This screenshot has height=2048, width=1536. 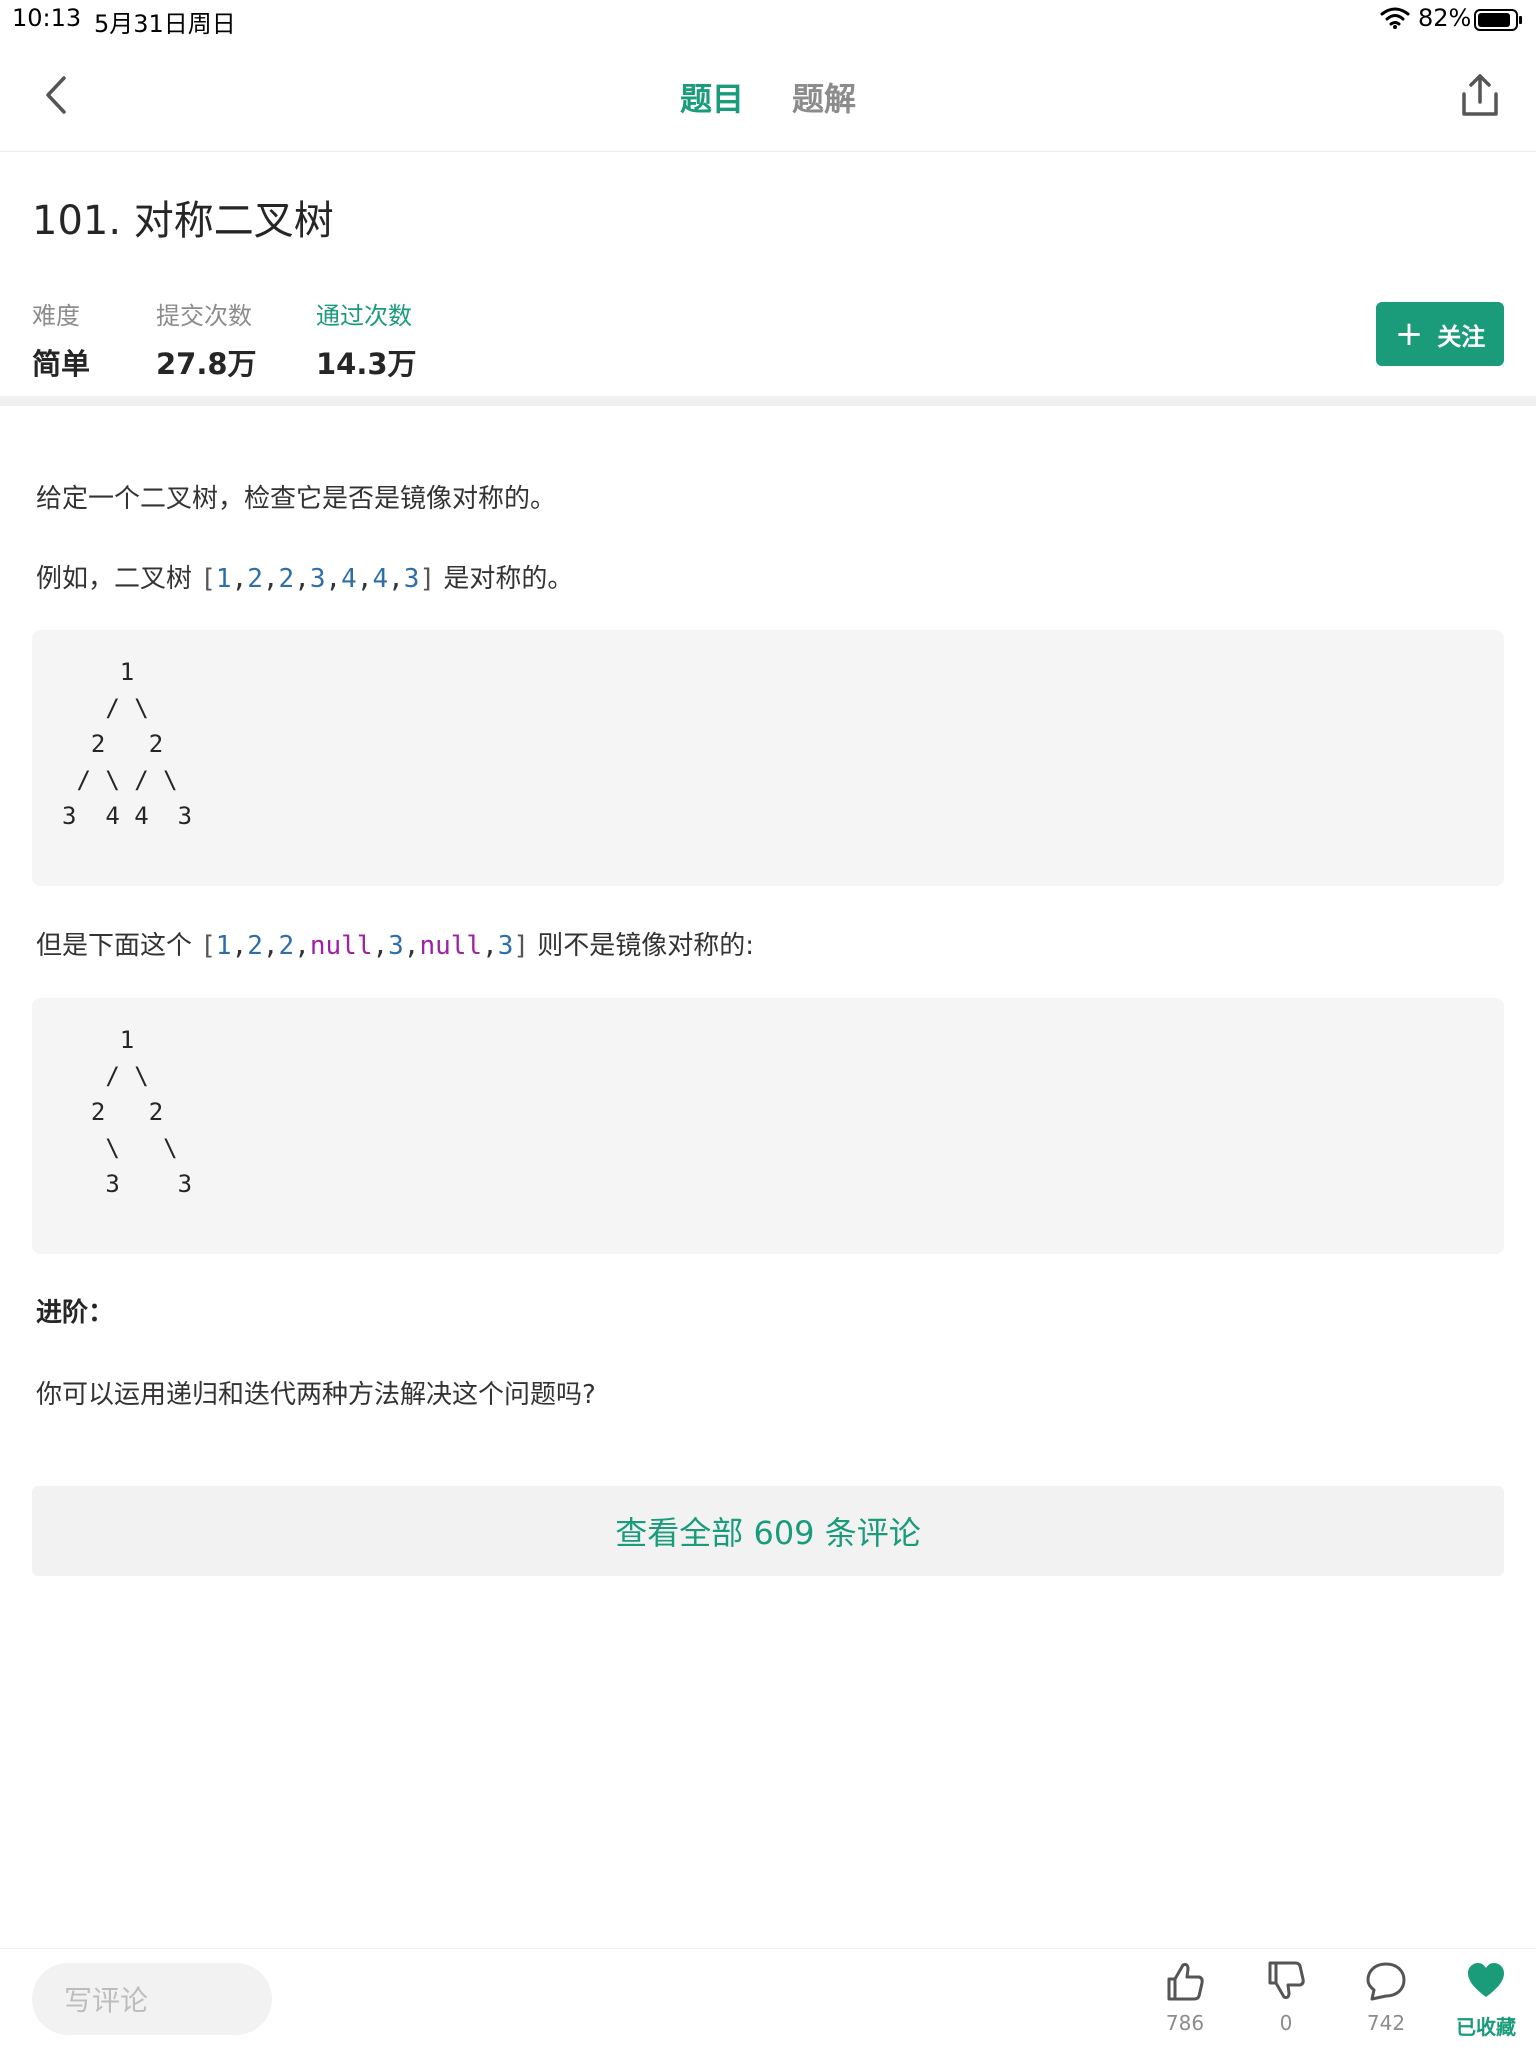 What do you see at coordinates (1185, 1982) in the screenshot?
I see `thumbs-up-icon` at bounding box center [1185, 1982].